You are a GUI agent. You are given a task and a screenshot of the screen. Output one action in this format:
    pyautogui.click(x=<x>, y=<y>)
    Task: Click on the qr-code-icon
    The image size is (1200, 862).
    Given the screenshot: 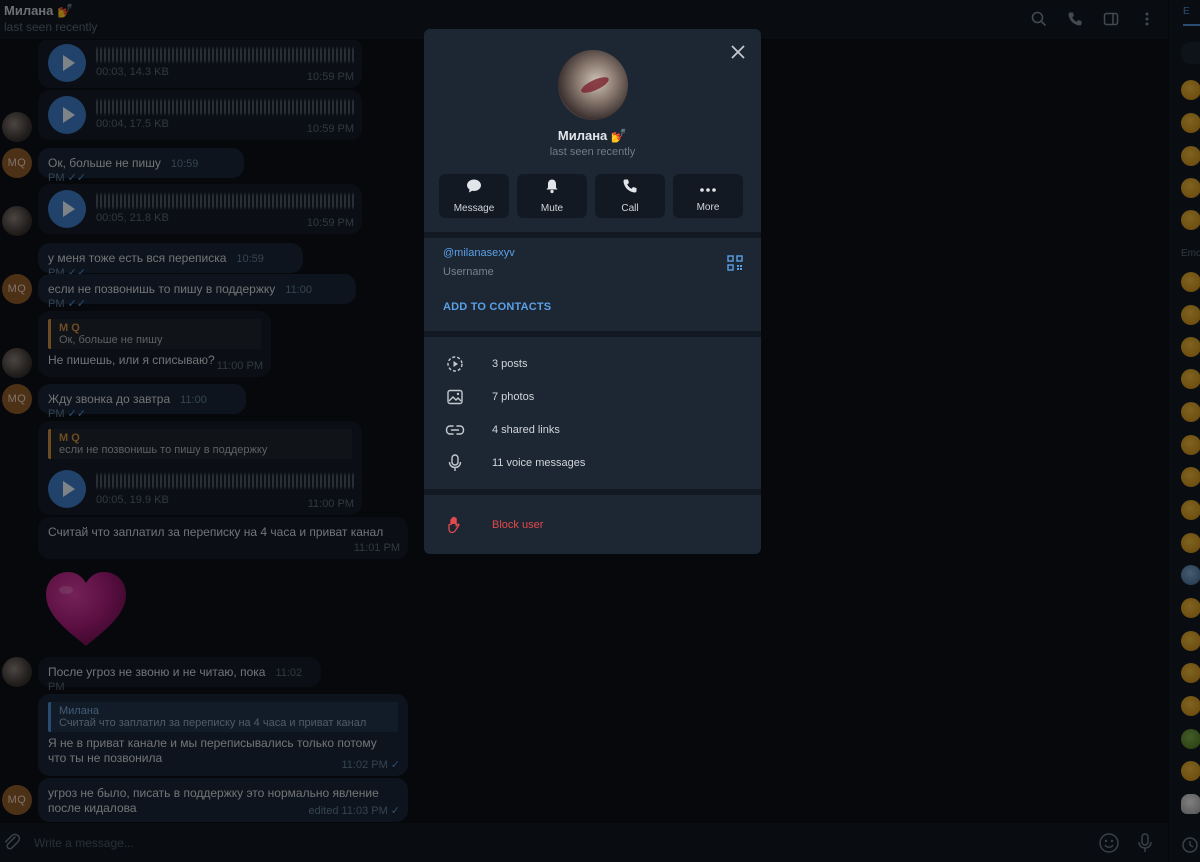 What is the action you would take?
    pyautogui.click(x=735, y=265)
    